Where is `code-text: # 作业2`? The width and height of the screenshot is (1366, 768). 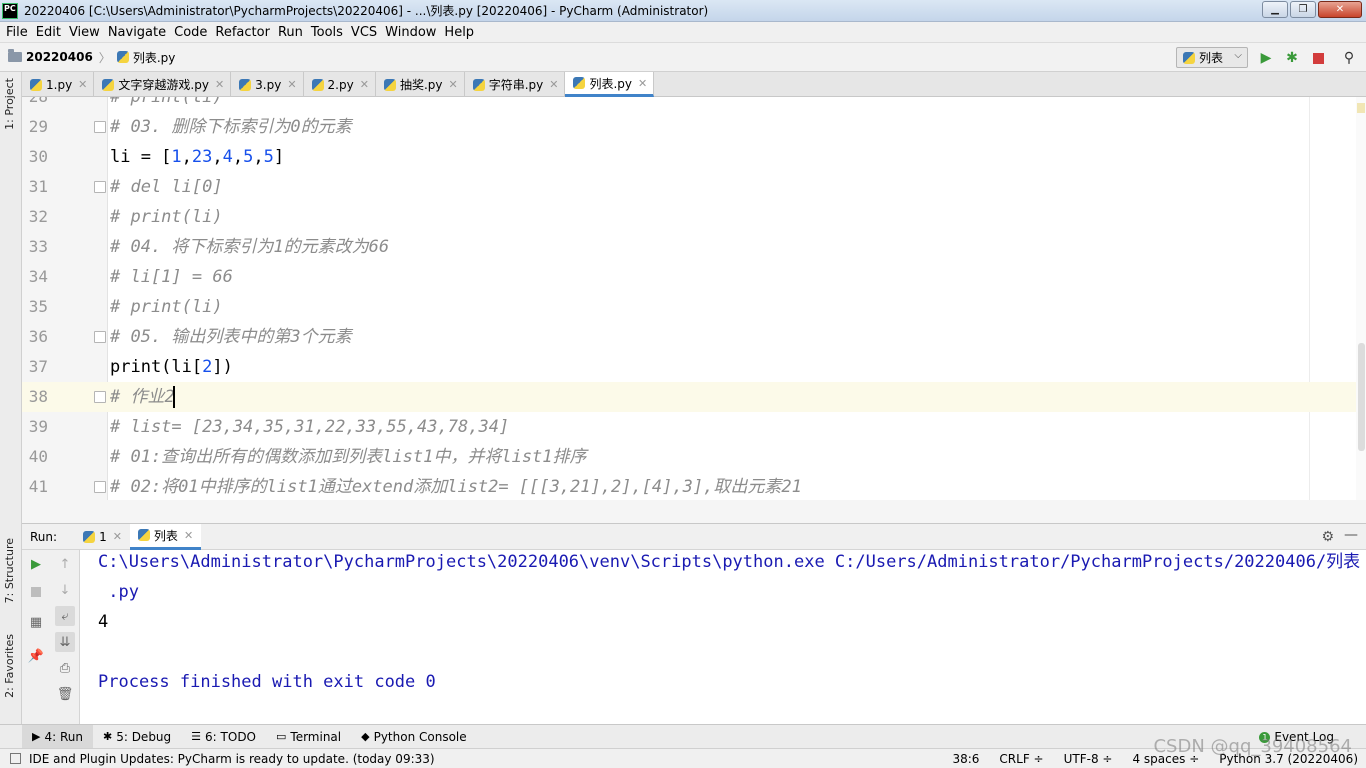 code-text: # 作业2 is located at coordinates (142, 397).